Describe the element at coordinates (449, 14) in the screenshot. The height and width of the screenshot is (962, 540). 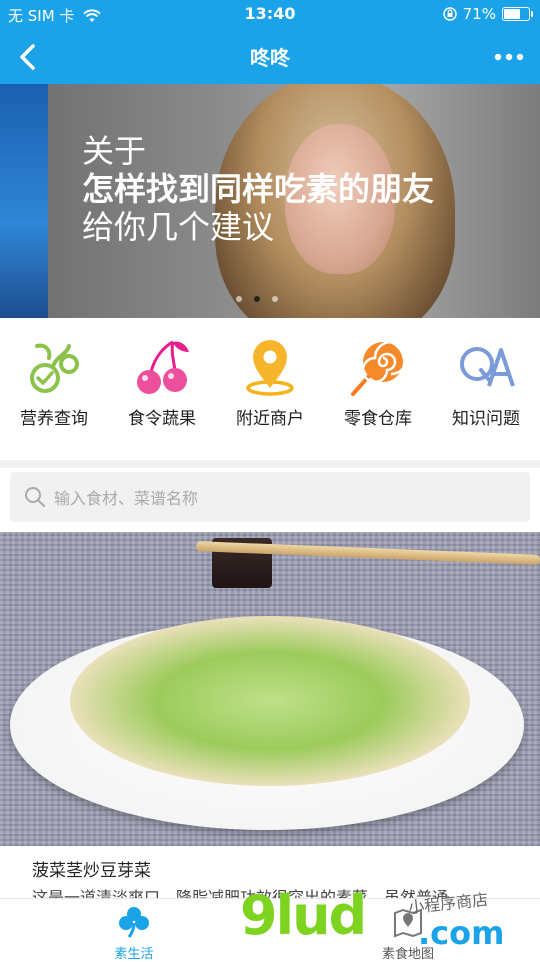
I see `rotation-lock-icon` at that location.